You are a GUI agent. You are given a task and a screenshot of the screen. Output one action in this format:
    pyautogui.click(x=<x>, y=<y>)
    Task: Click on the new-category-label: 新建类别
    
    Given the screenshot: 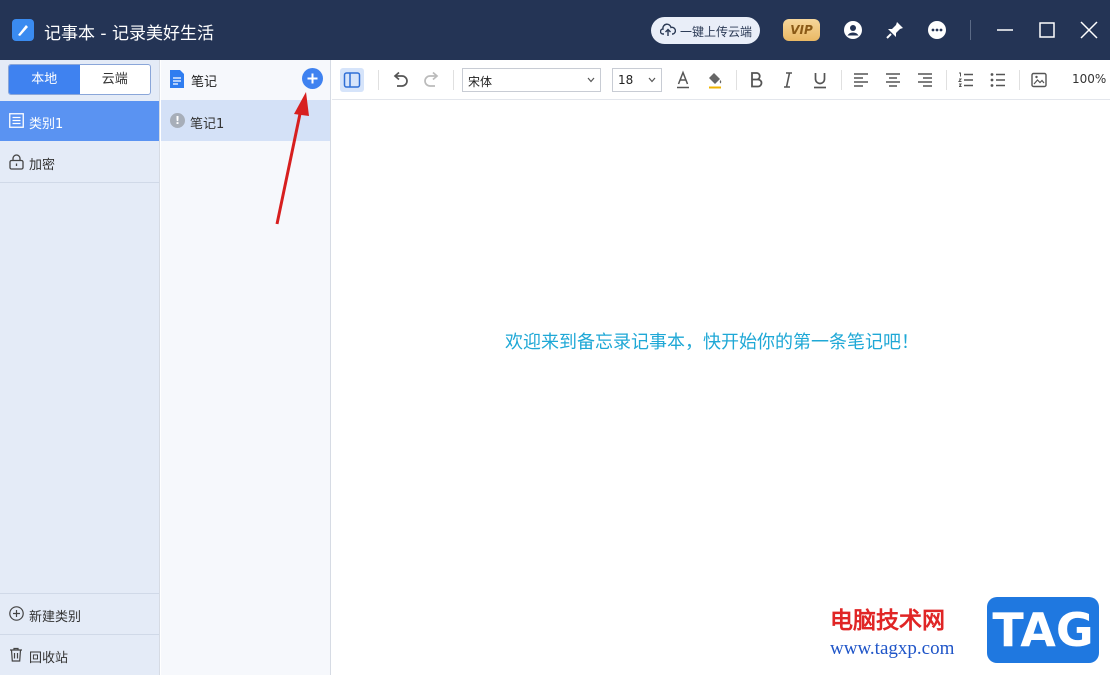 What is the action you would take?
    pyautogui.click(x=55, y=617)
    